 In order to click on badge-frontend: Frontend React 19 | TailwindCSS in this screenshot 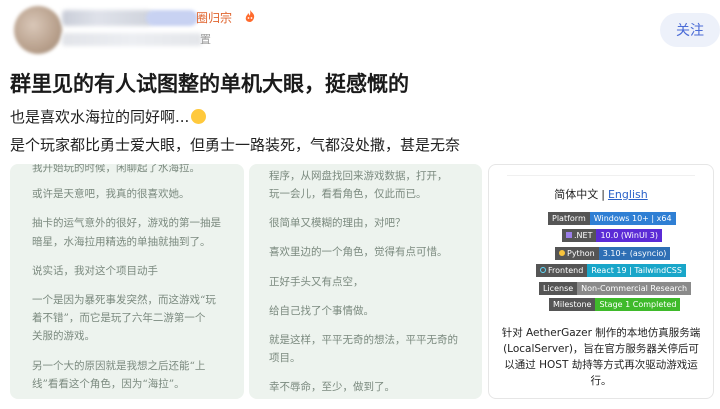, I will do `click(611, 270)`.